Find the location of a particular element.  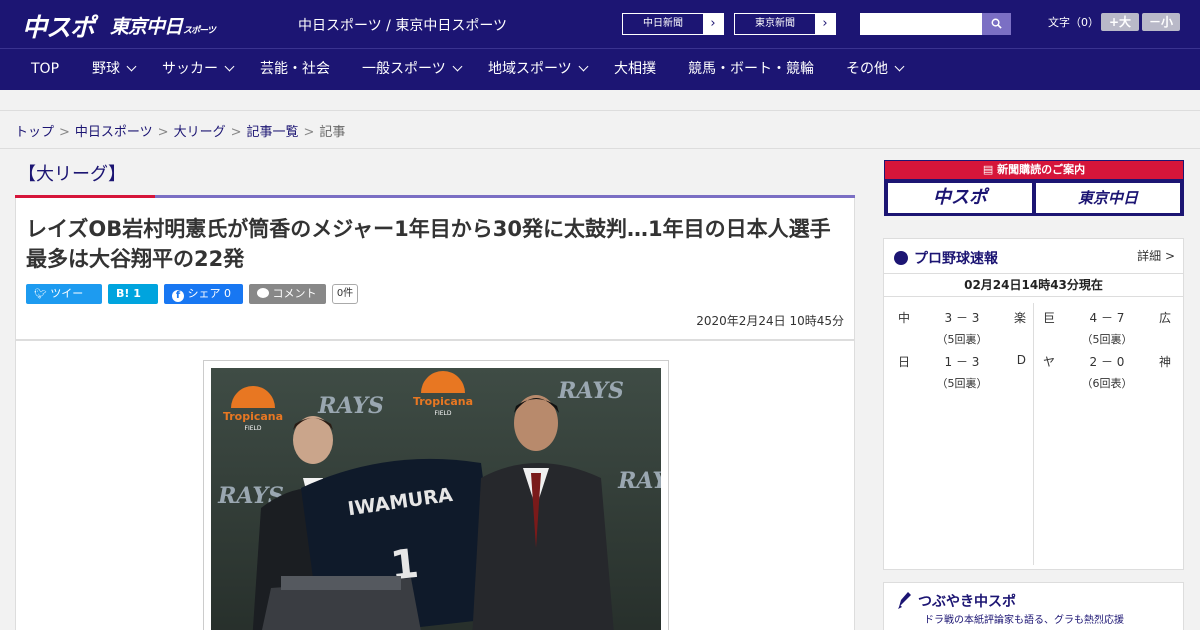

game-score-text: 4 － 7 is located at coordinates (1107, 318).